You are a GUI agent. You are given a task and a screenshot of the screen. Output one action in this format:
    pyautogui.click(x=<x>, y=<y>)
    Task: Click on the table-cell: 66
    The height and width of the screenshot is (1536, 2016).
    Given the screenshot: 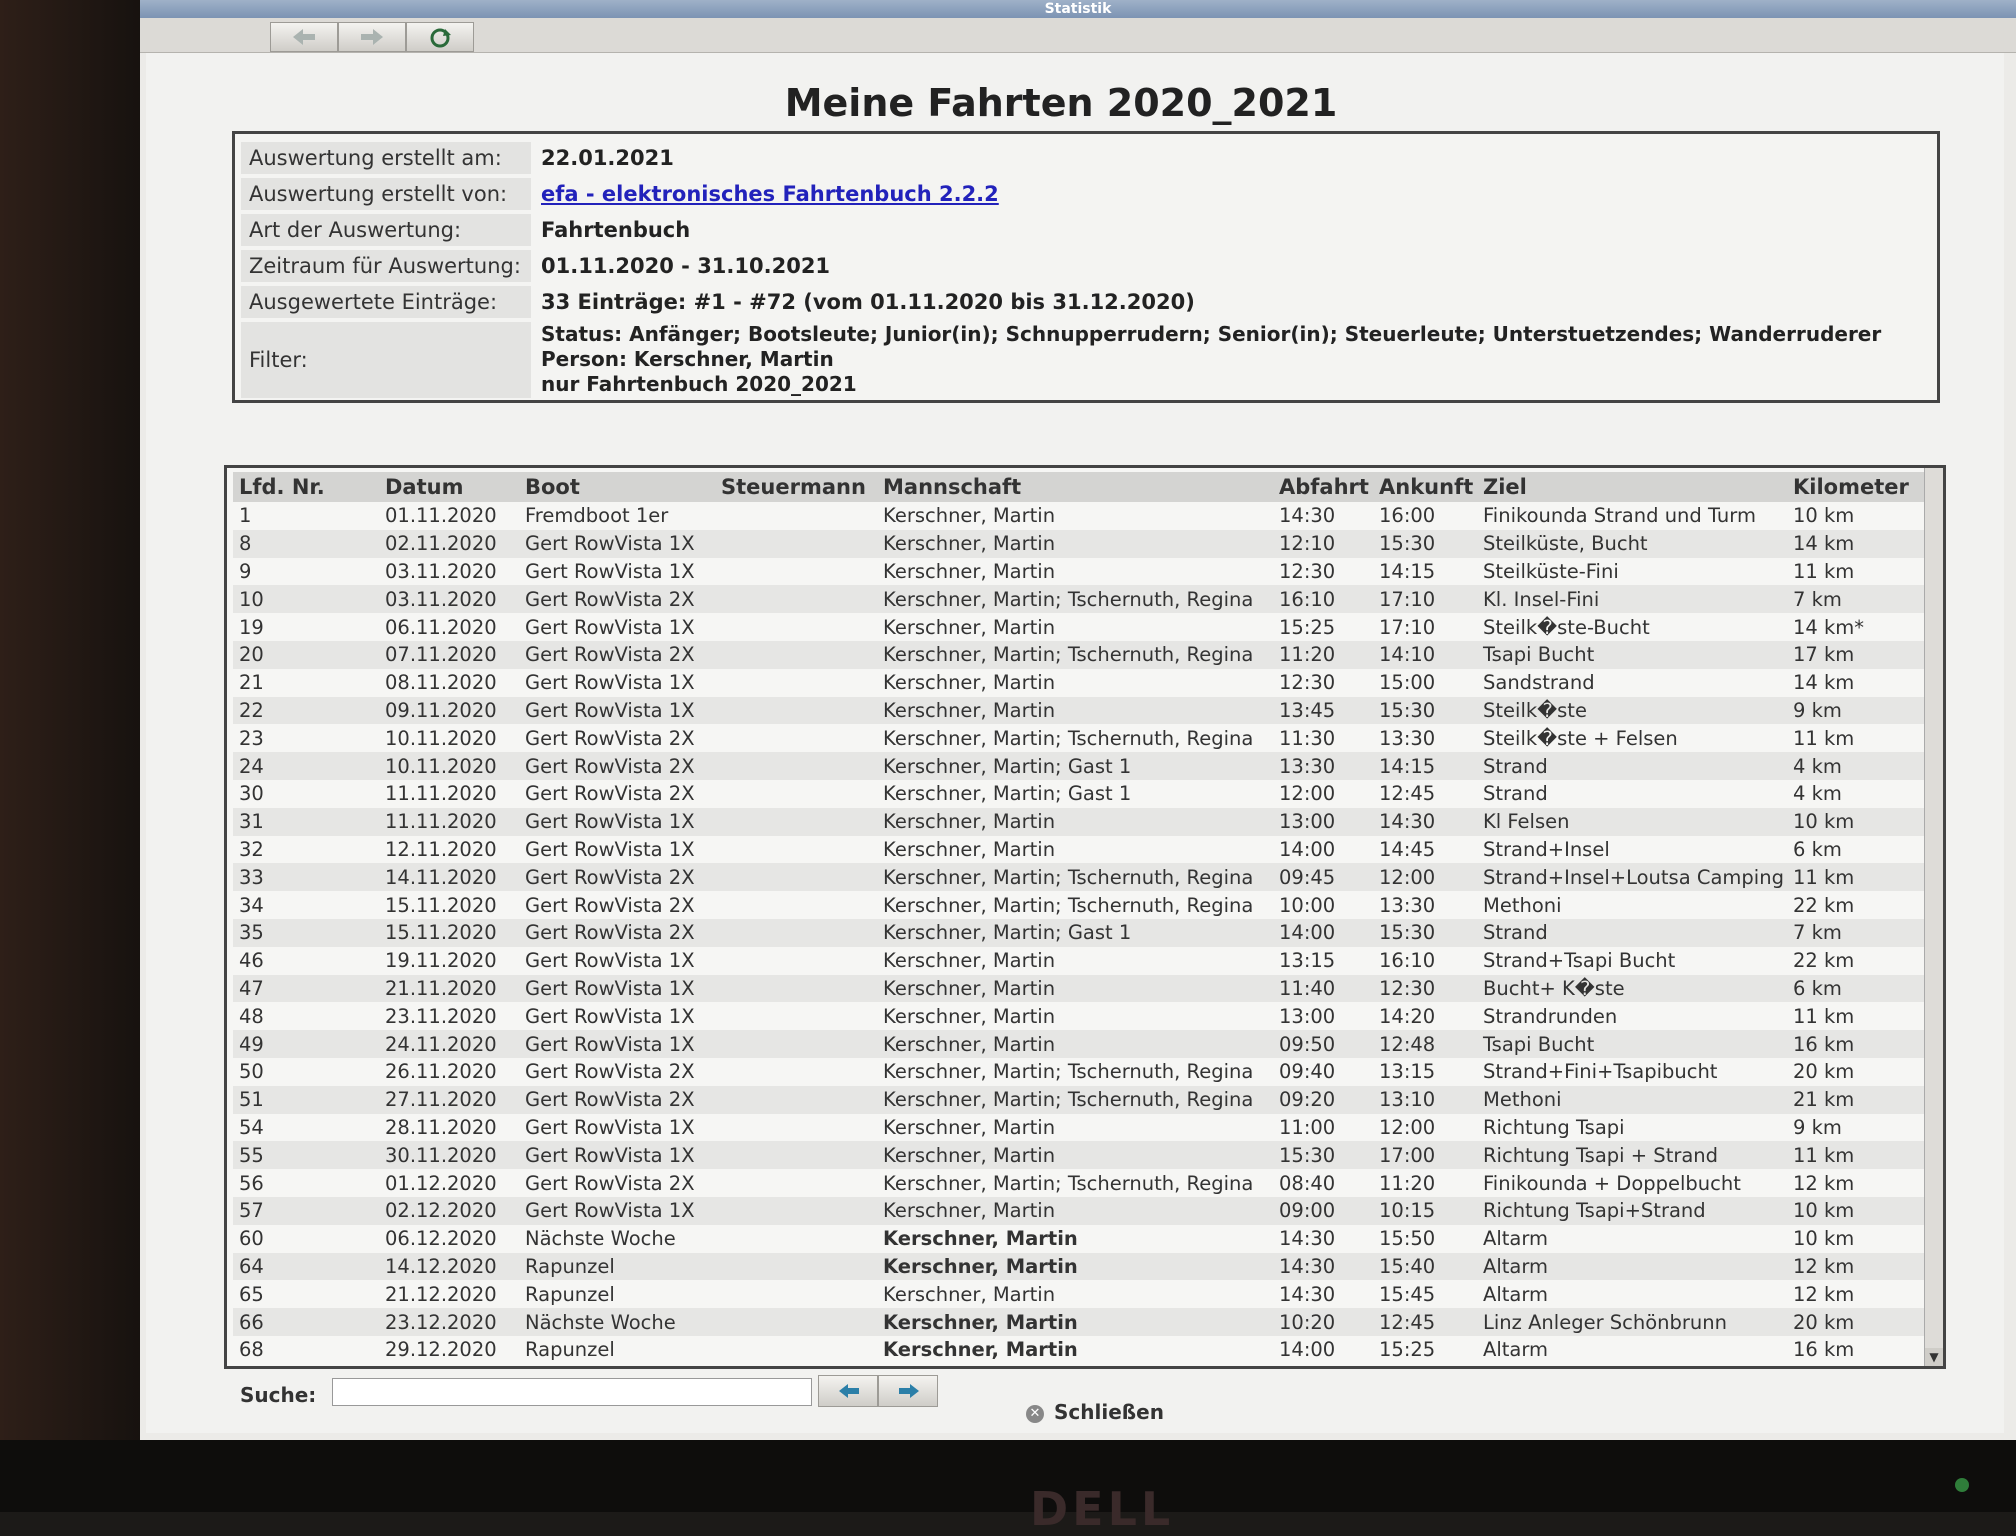 What is the action you would take?
    pyautogui.click(x=306, y=1322)
    